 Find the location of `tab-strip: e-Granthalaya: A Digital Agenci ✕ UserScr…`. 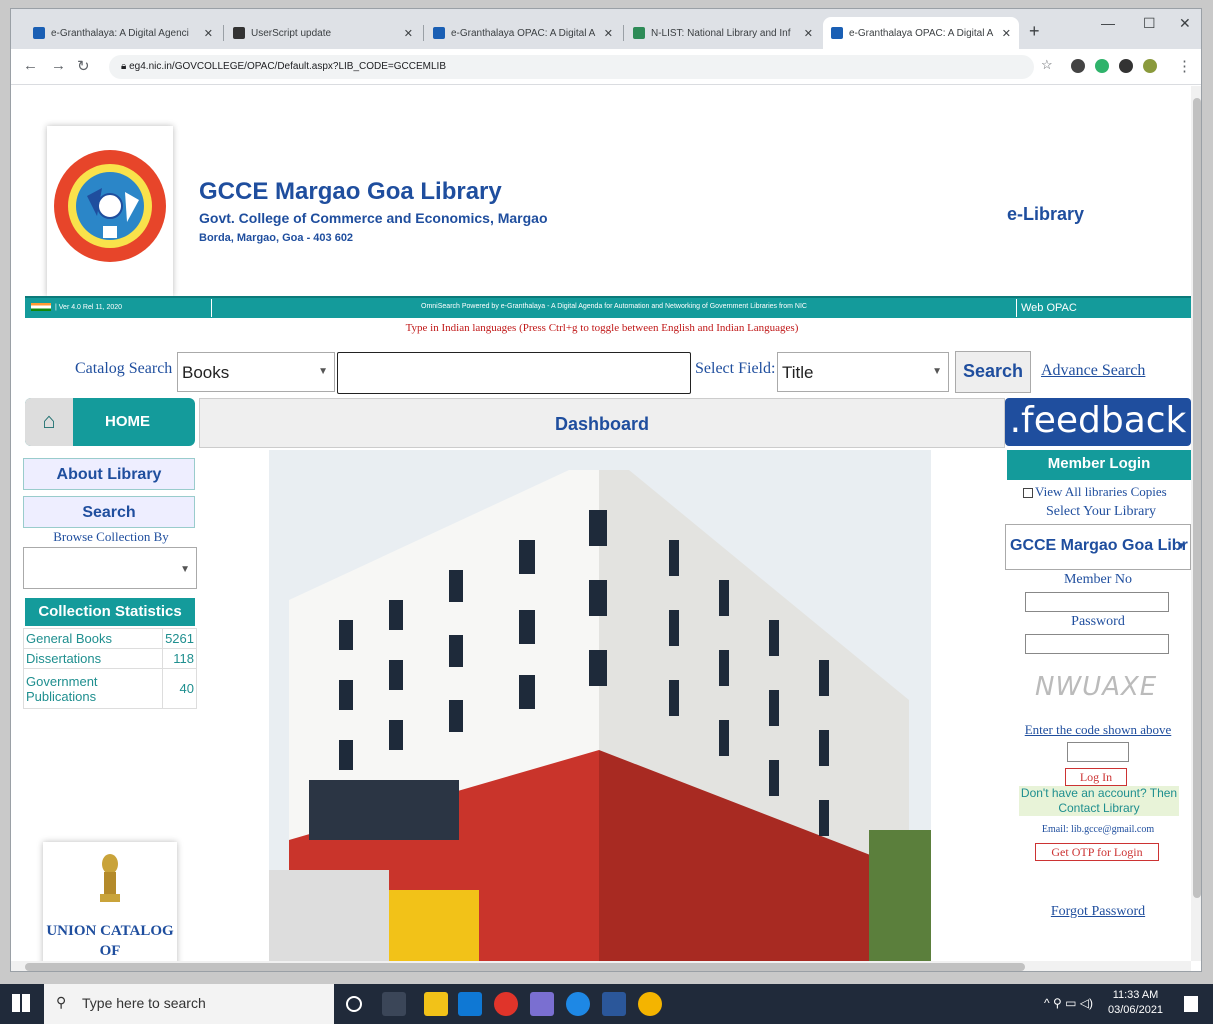

tab-strip: e-Granthalaya: A Digital Agenci ✕ UserScr… is located at coordinates (606, 29).